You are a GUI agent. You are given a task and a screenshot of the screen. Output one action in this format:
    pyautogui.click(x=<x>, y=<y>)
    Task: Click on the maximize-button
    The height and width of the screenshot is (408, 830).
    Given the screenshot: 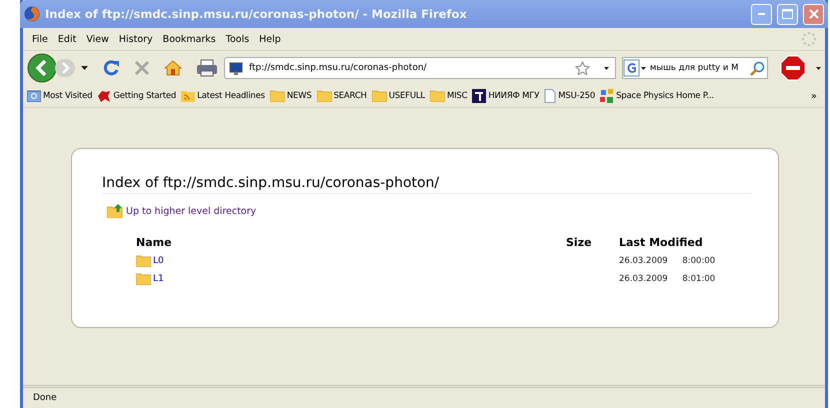 What is the action you would take?
    pyautogui.click(x=787, y=14)
    